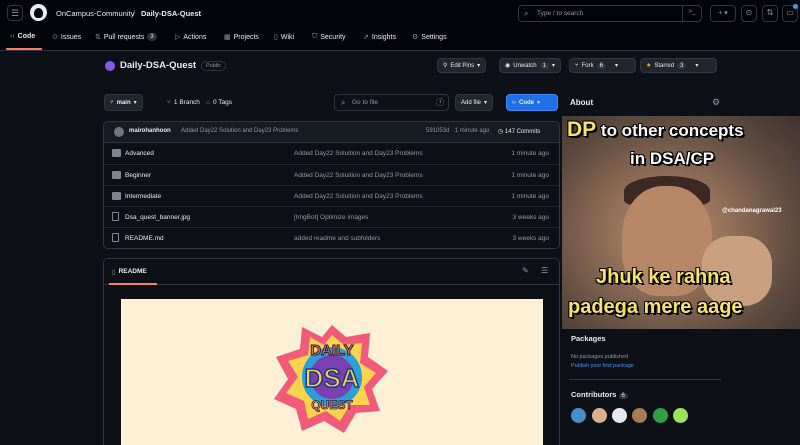  What do you see at coordinates (332, 405) in the screenshot?
I see `logo-quest-text: QUEST` at bounding box center [332, 405].